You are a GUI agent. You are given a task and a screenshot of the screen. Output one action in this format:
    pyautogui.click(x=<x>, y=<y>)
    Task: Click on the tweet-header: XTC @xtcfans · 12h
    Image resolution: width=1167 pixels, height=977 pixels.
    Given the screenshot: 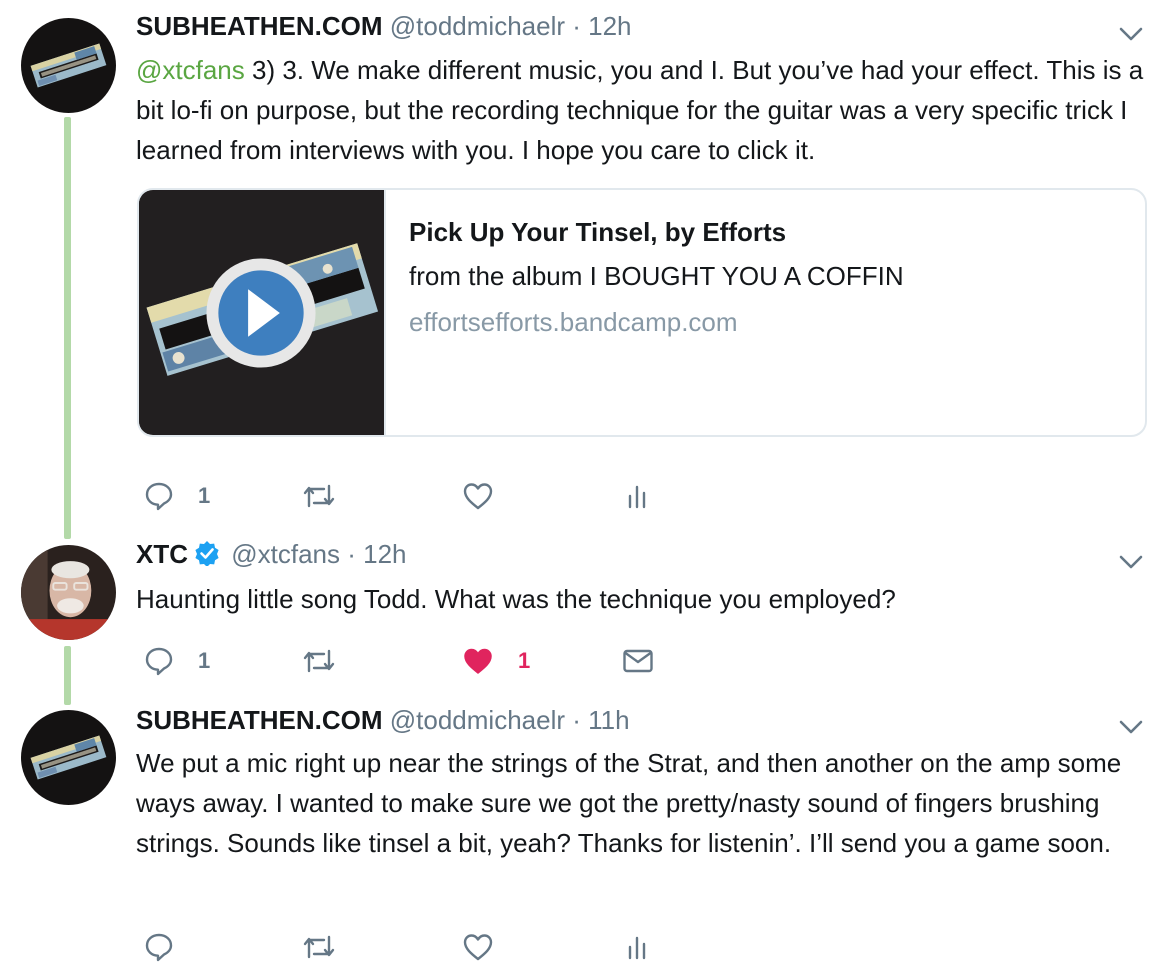 What is the action you would take?
    pyautogui.click(x=271, y=554)
    